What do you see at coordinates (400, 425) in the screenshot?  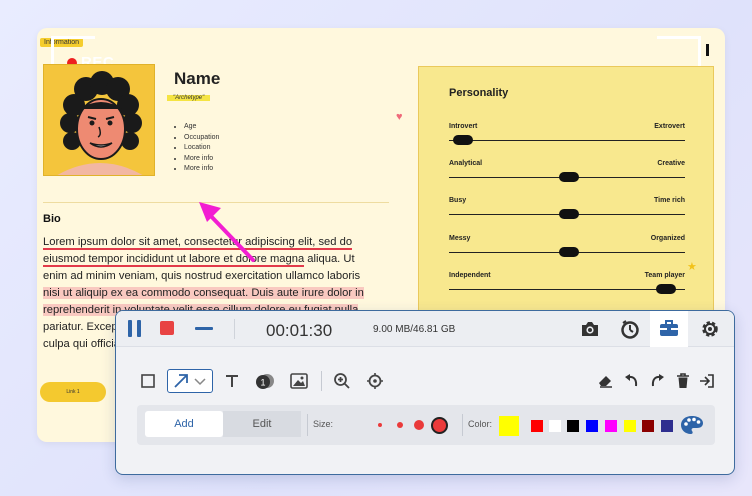 I see `size-option-s` at bounding box center [400, 425].